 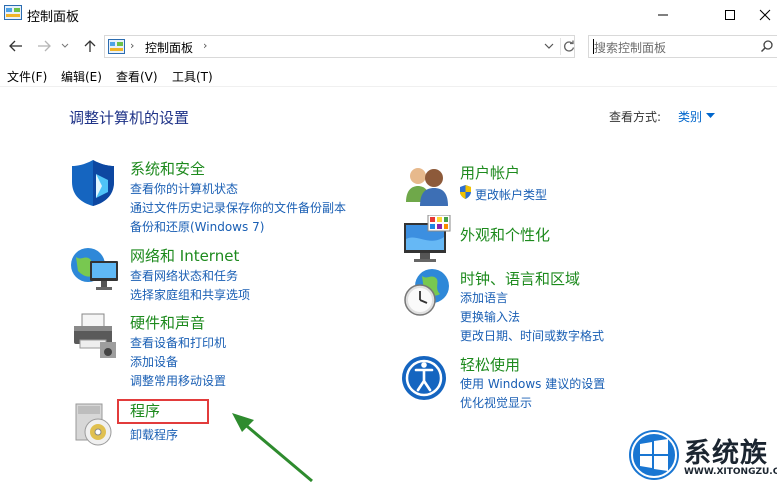 What do you see at coordinates (532, 335) in the screenshot?
I see `link-change-date-time-format: 更改日期、时间或数字格式` at bounding box center [532, 335].